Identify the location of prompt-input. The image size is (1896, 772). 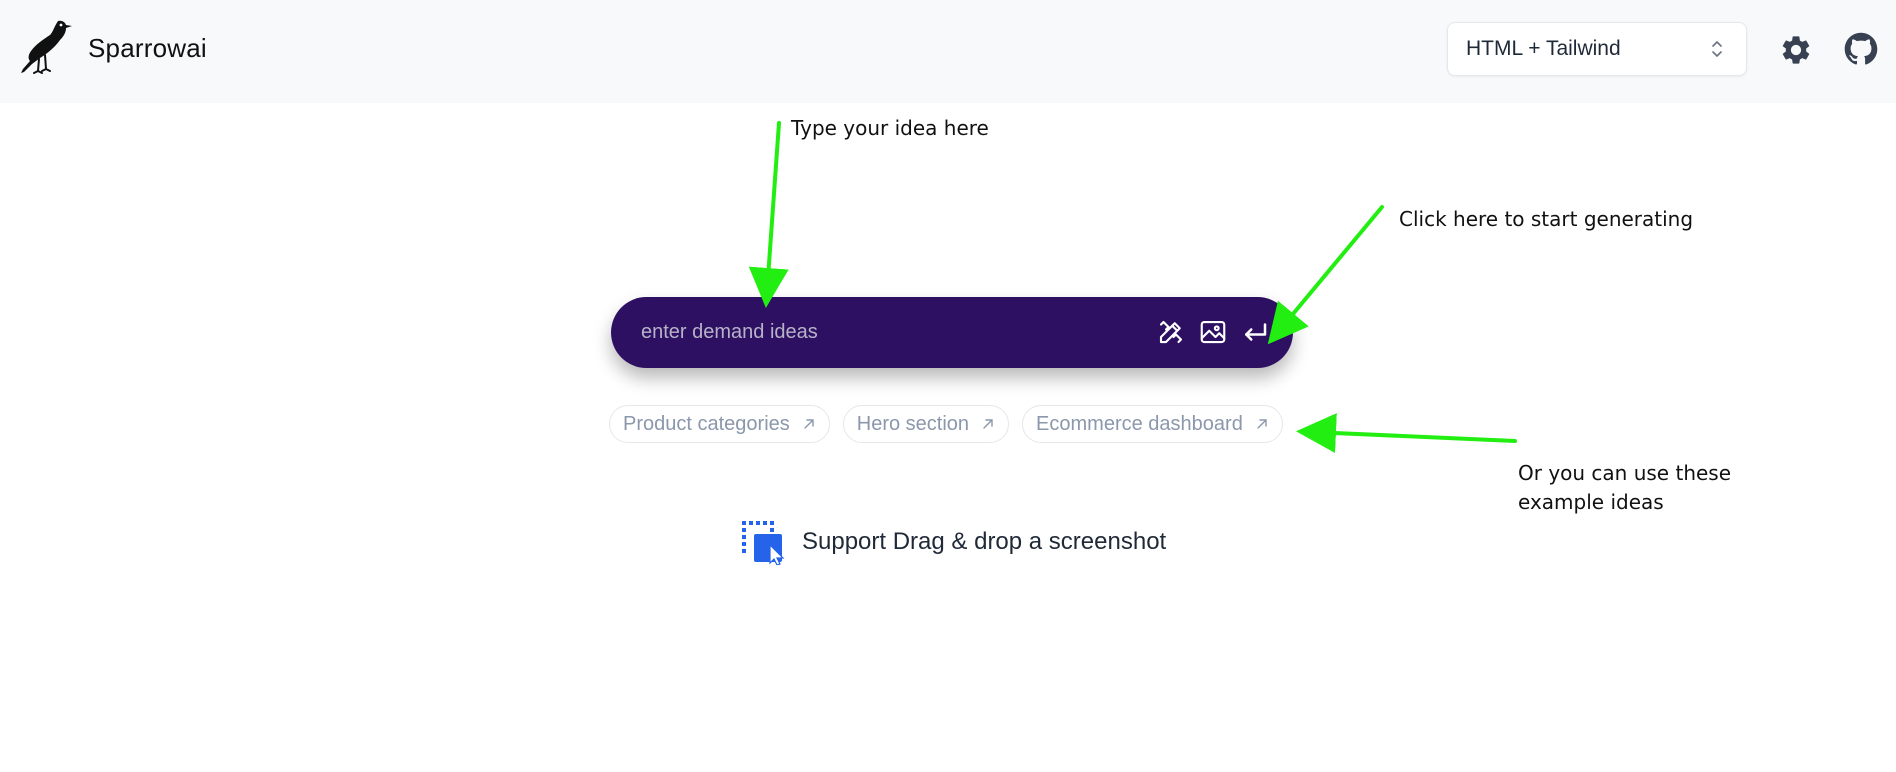
(881, 332).